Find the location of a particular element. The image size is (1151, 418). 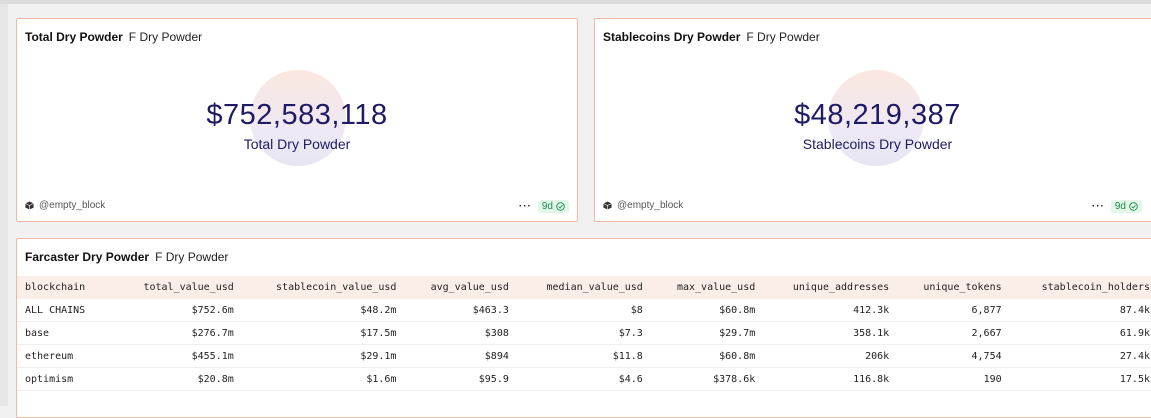

column-header: median_value_usd is located at coordinates (584, 287).